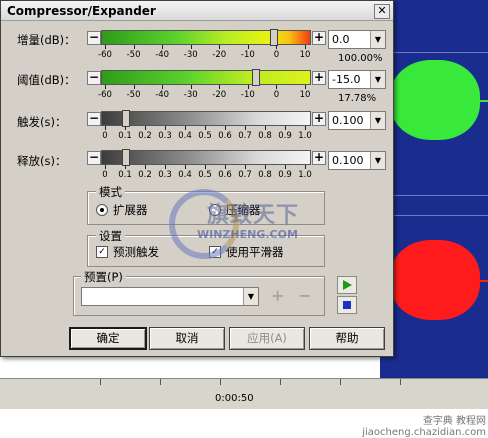  Describe the element at coordinates (105, 95) in the screenshot. I see `scale-tick-label: -60` at that location.